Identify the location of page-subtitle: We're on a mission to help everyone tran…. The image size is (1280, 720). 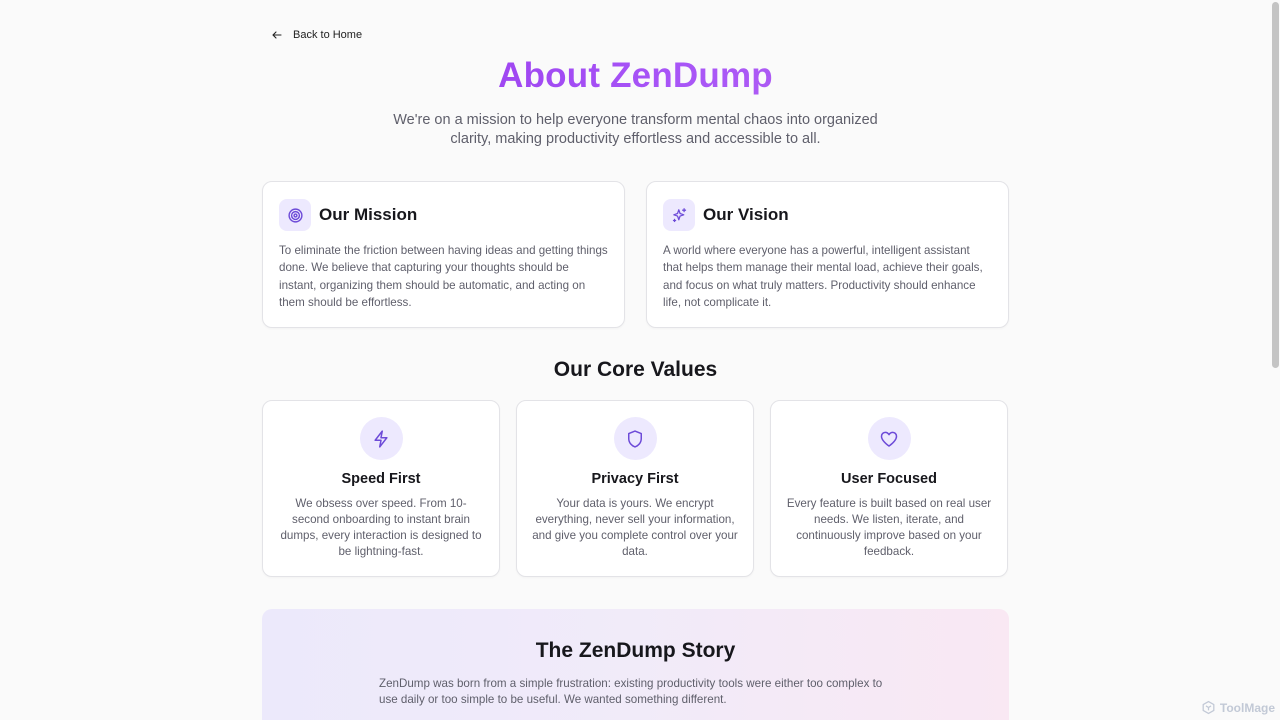
(635, 129).